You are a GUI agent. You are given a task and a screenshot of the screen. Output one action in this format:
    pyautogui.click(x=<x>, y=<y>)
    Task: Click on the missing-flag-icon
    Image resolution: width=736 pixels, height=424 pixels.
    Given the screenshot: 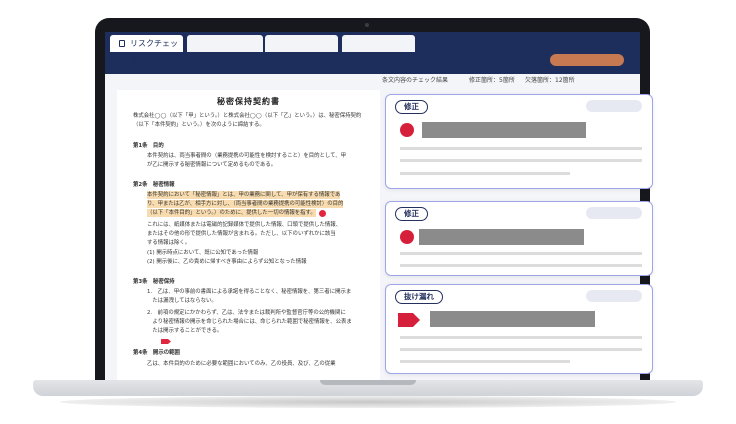 What is the action you would take?
    pyautogui.click(x=409, y=320)
    